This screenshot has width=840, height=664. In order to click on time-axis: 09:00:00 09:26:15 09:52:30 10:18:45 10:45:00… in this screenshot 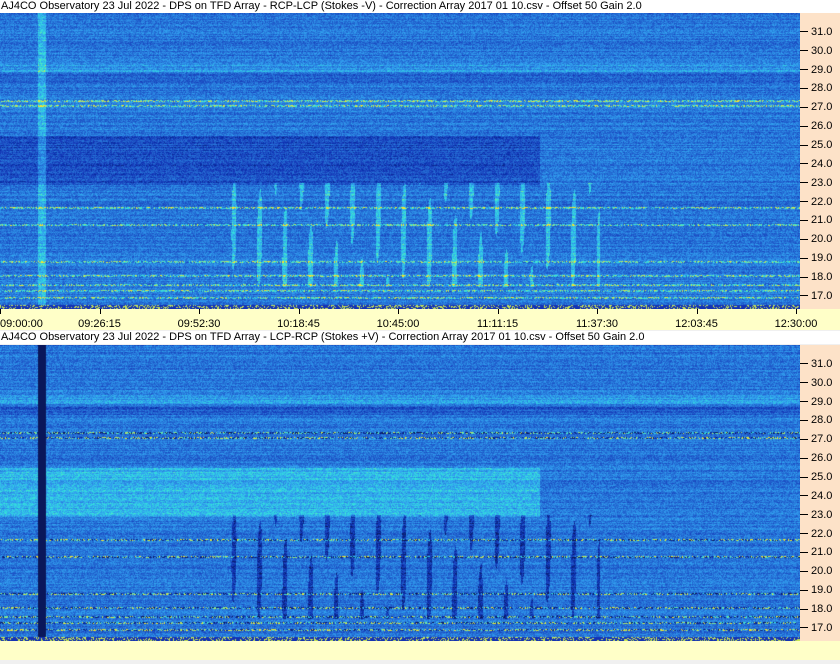, I will do `click(420, 319)`.